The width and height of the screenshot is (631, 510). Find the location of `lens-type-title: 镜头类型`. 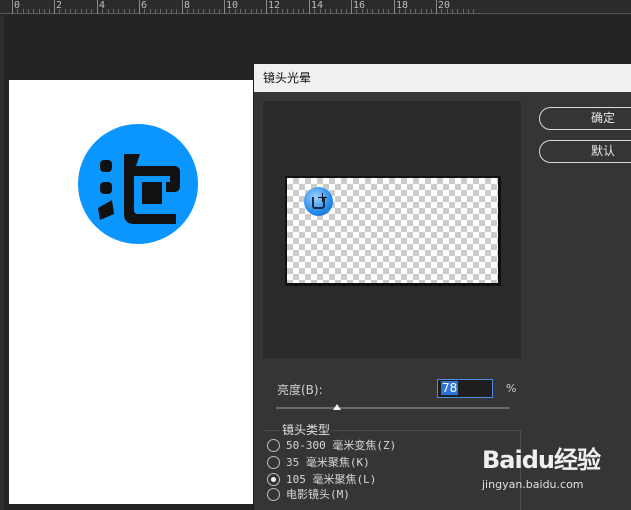

lens-type-title: 镜头类型 is located at coordinates (306, 429).